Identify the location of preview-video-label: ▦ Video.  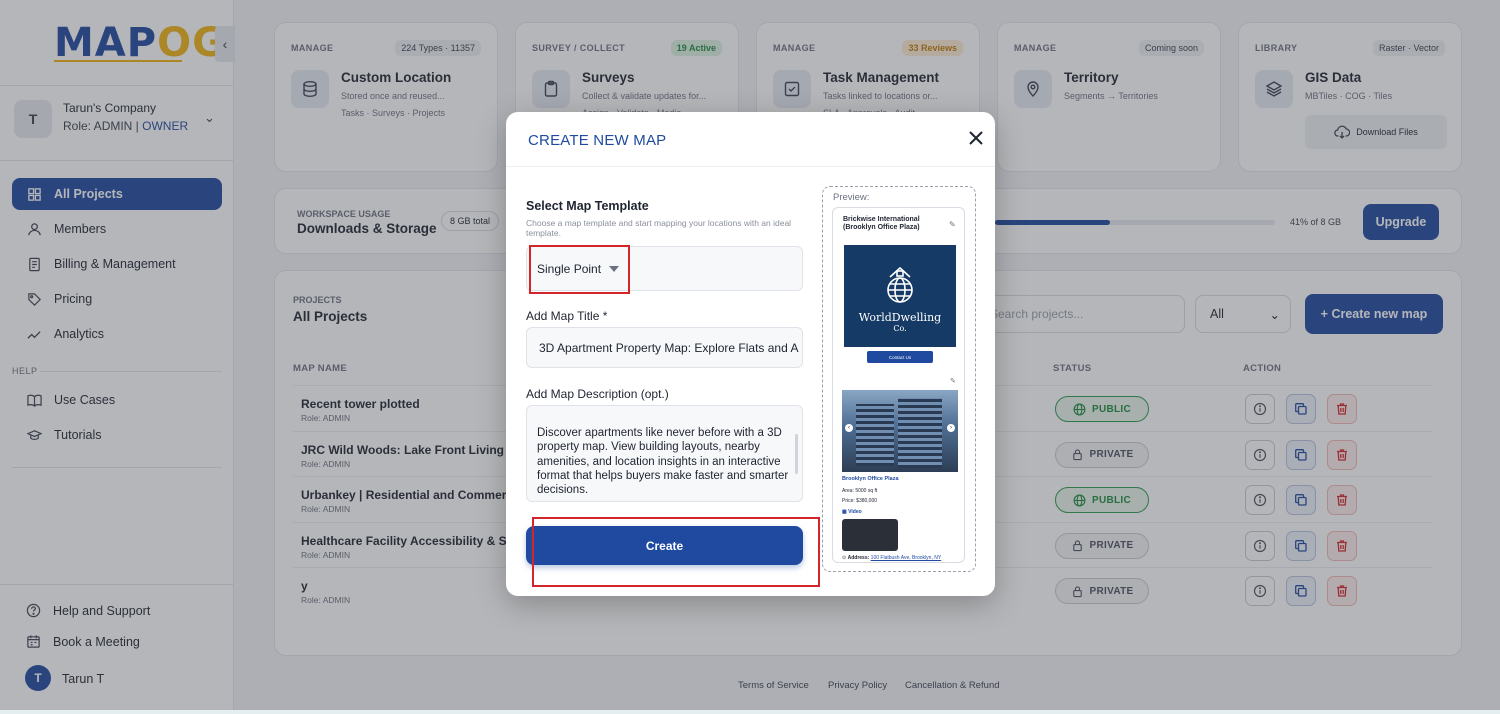
(852, 512).